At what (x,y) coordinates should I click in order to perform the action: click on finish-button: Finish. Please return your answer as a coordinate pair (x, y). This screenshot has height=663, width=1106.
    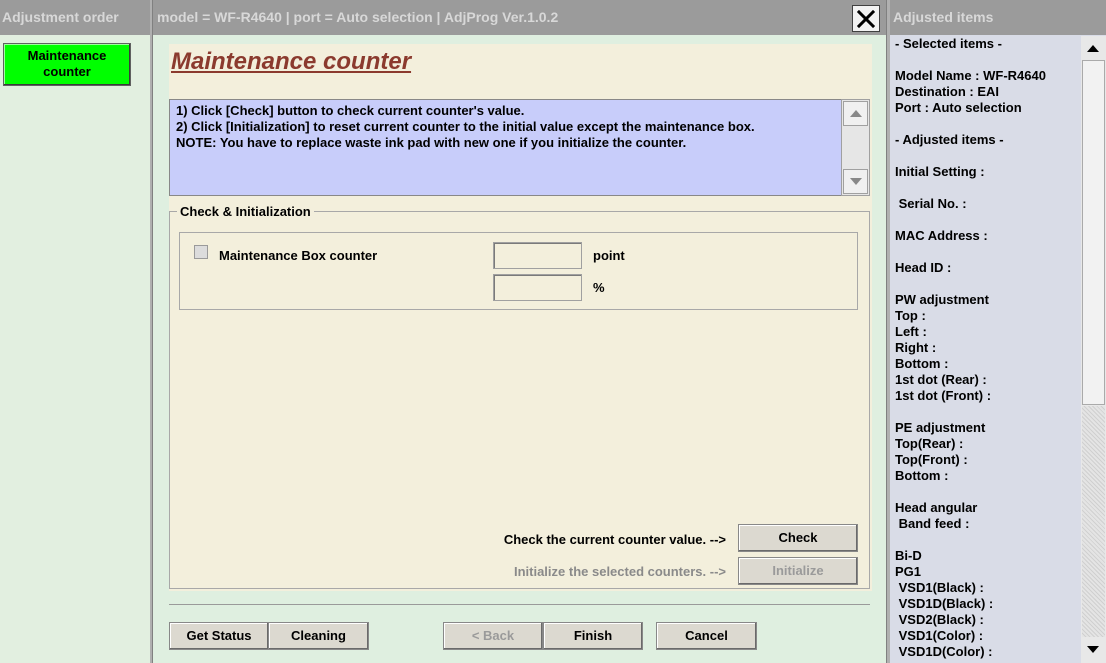
    Looking at the image, I should click on (593, 636).